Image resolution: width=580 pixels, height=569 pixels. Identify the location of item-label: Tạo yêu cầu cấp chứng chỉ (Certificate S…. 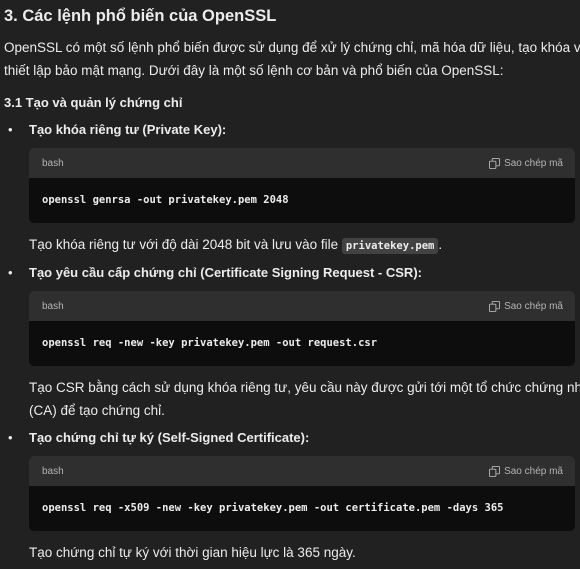
(225, 272).